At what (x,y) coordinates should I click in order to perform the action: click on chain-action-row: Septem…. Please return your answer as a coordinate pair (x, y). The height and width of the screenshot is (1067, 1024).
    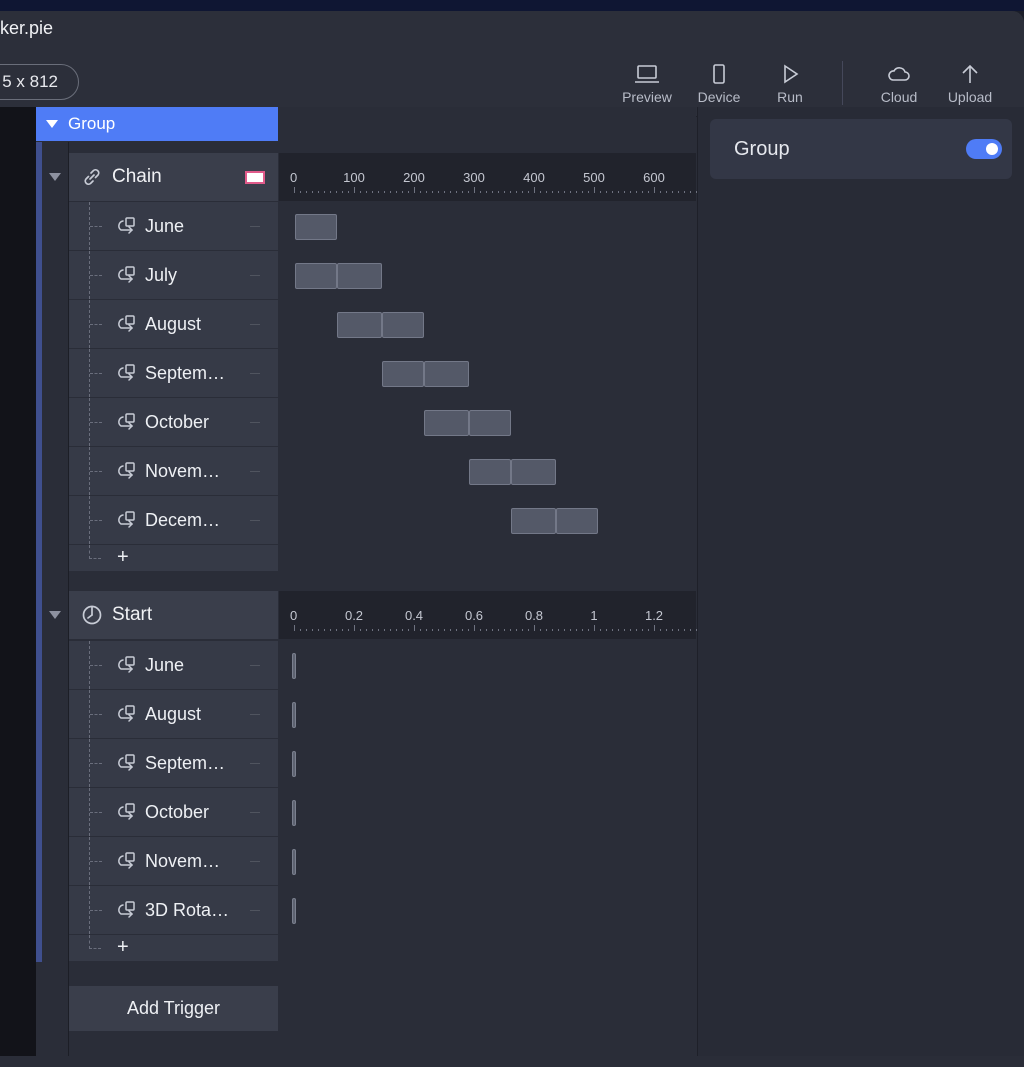
    Looking at the image, I should click on (173, 373).